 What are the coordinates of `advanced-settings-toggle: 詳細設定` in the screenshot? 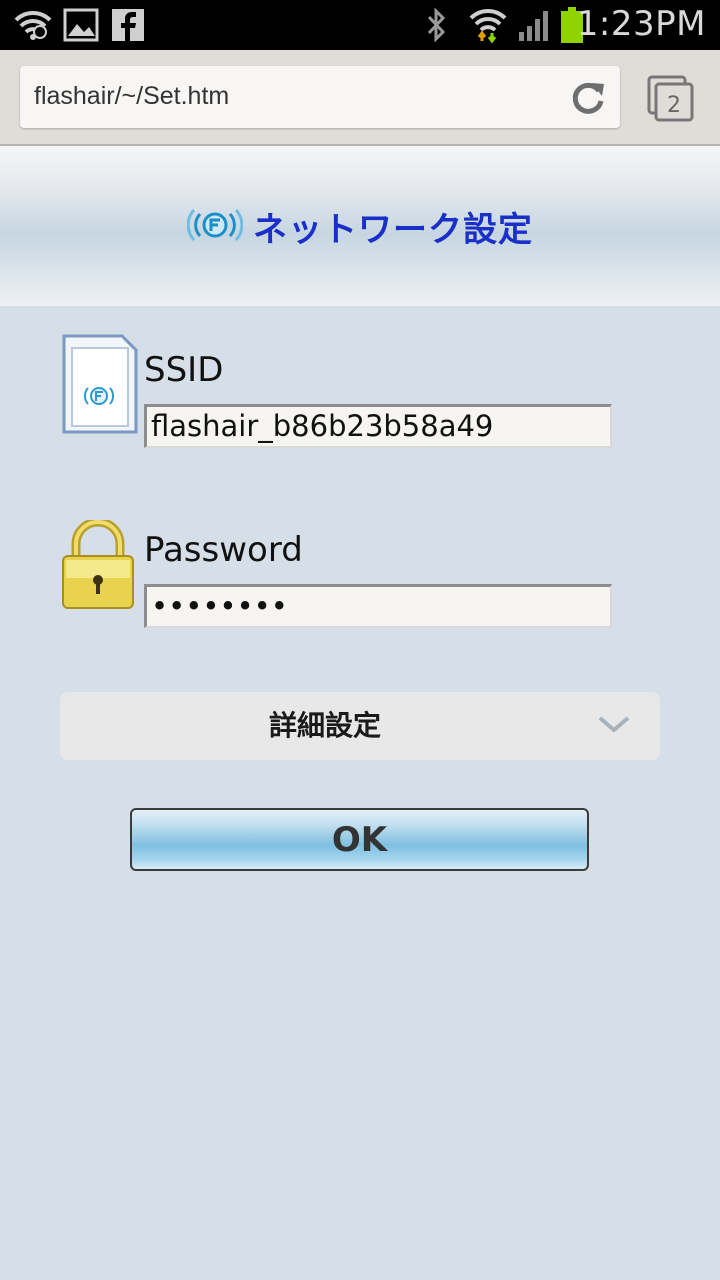 It's located at (360, 726).